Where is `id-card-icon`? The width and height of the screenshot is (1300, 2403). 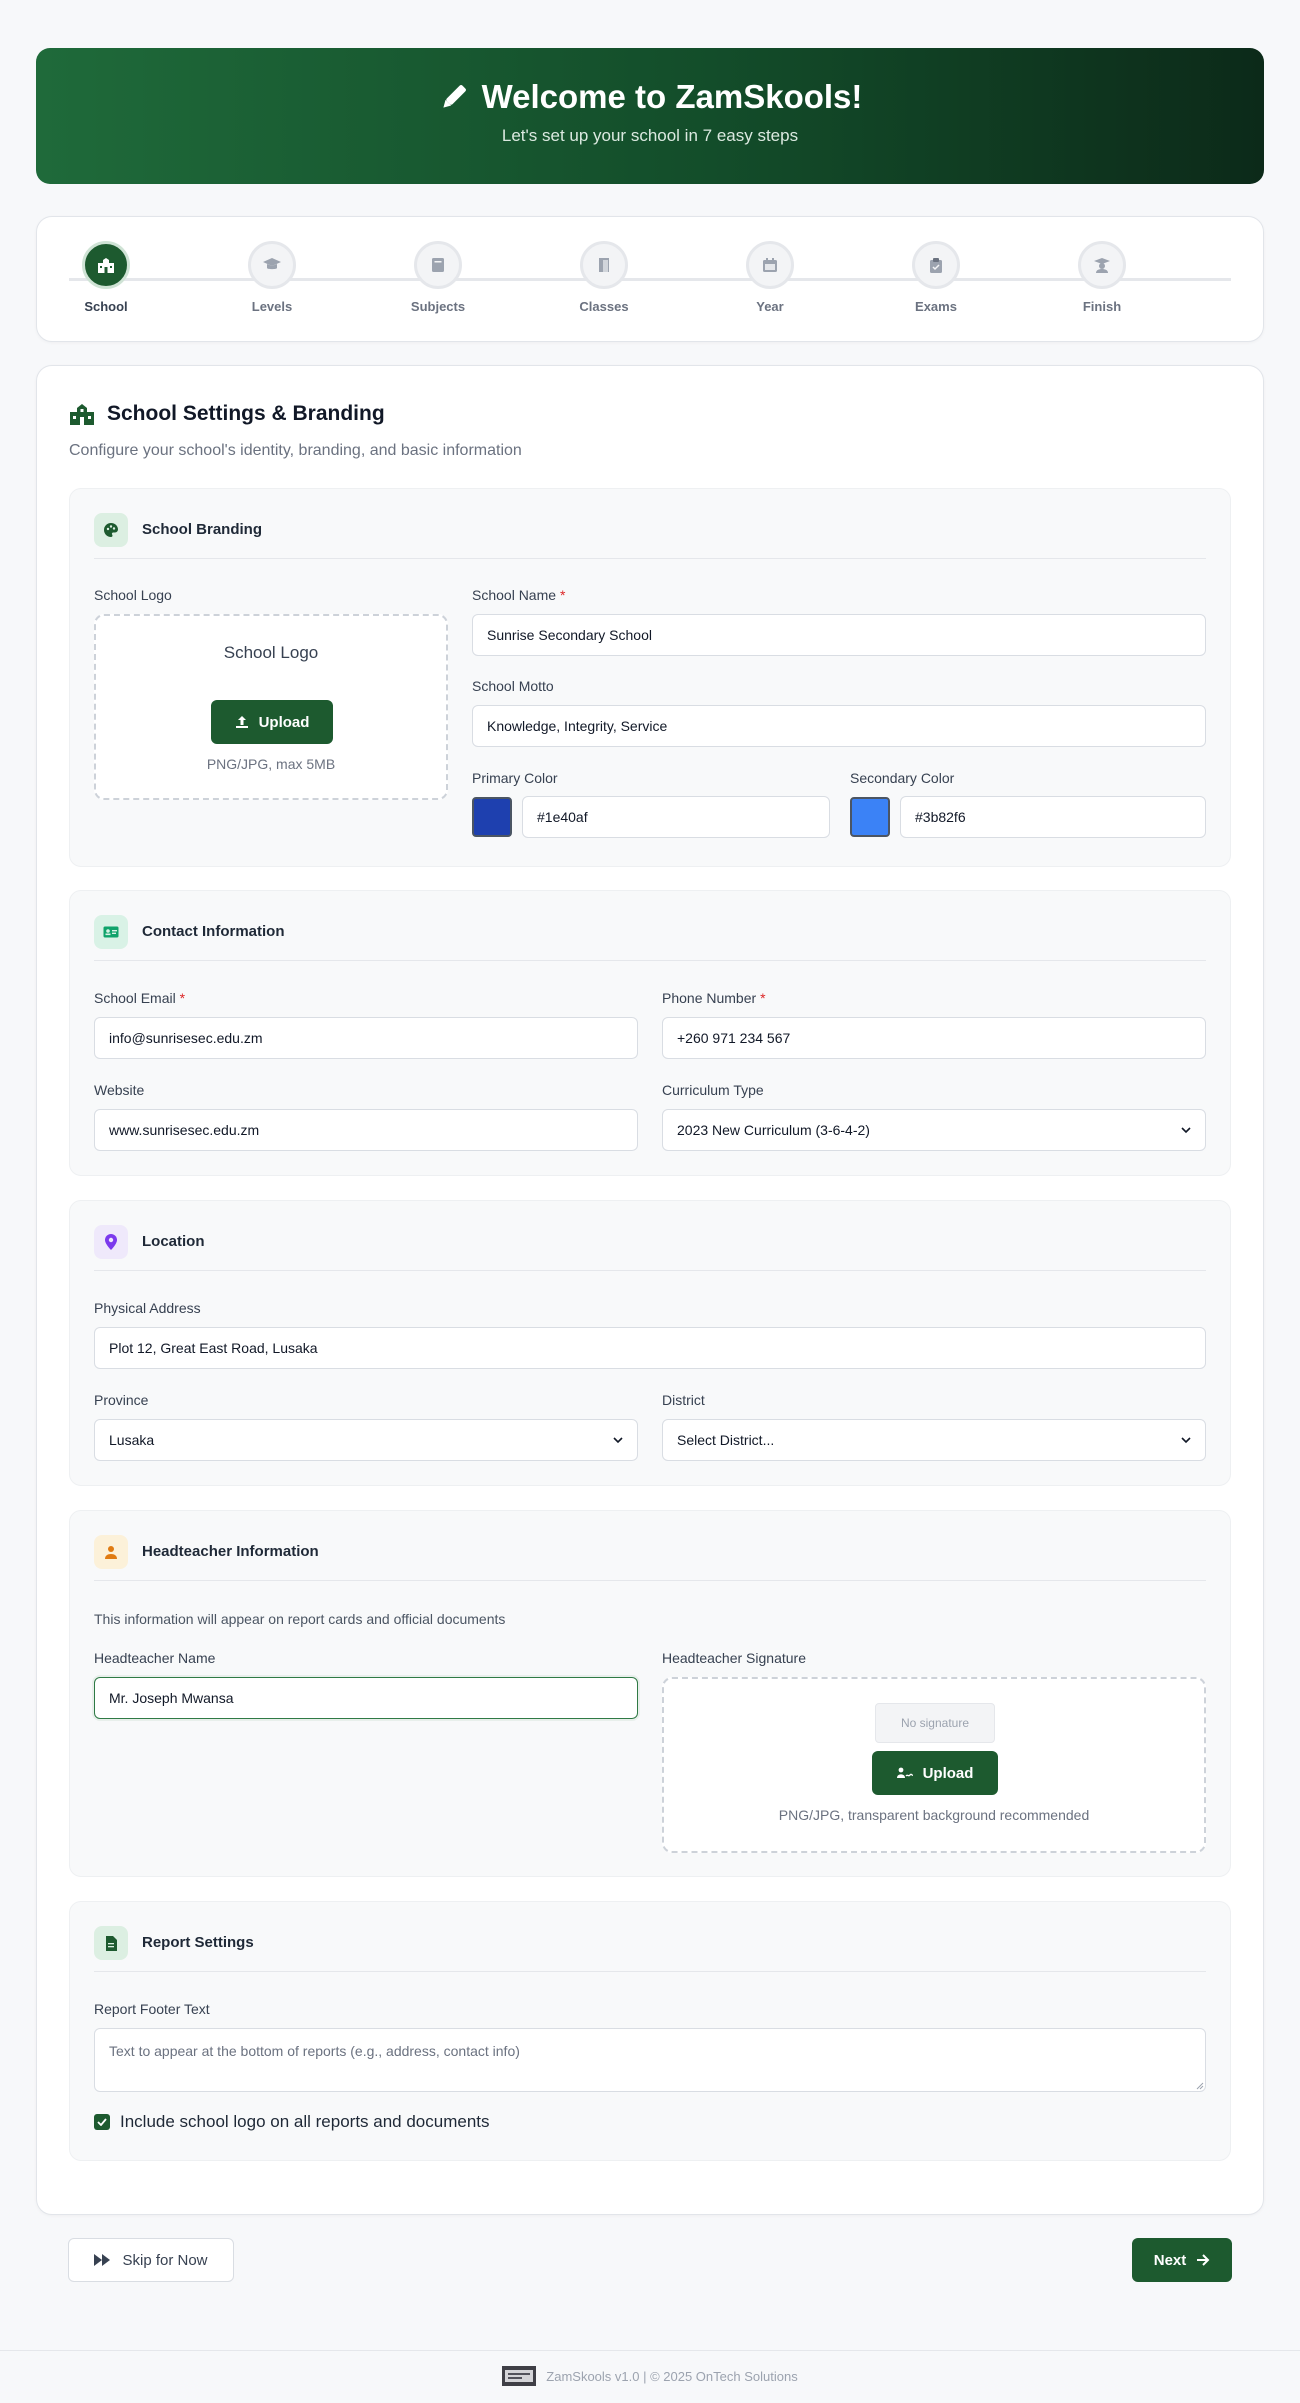
id-card-icon is located at coordinates (111, 932).